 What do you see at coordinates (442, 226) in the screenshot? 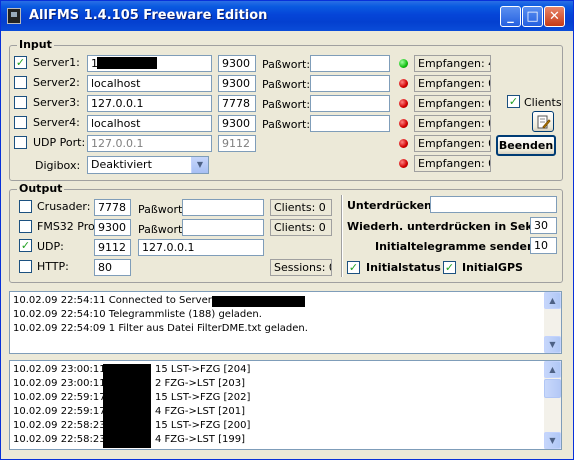
I see `repeat-suppress-label: Wiederh. unterdrücken in Sek:` at bounding box center [442, 226].